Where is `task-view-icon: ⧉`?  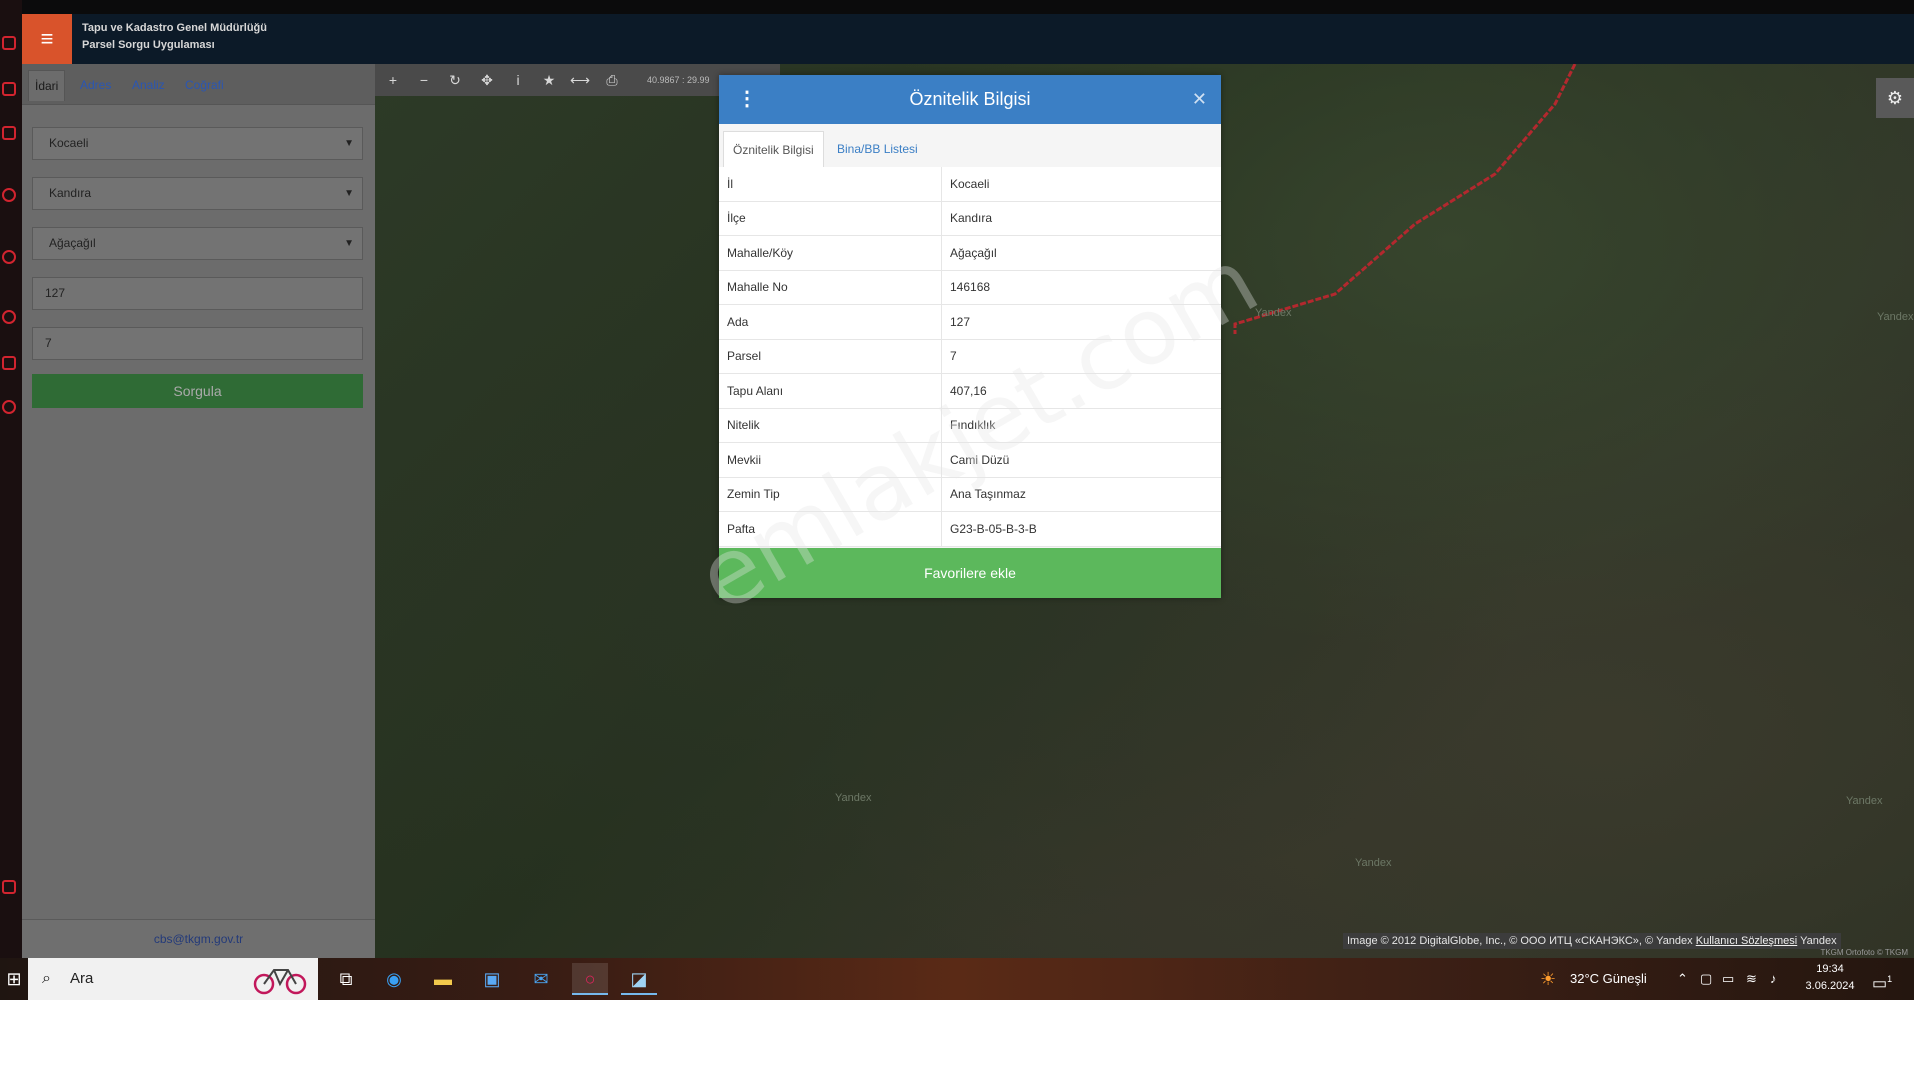 task-view-icon: ⧉ is located at coordinates (346, 979).